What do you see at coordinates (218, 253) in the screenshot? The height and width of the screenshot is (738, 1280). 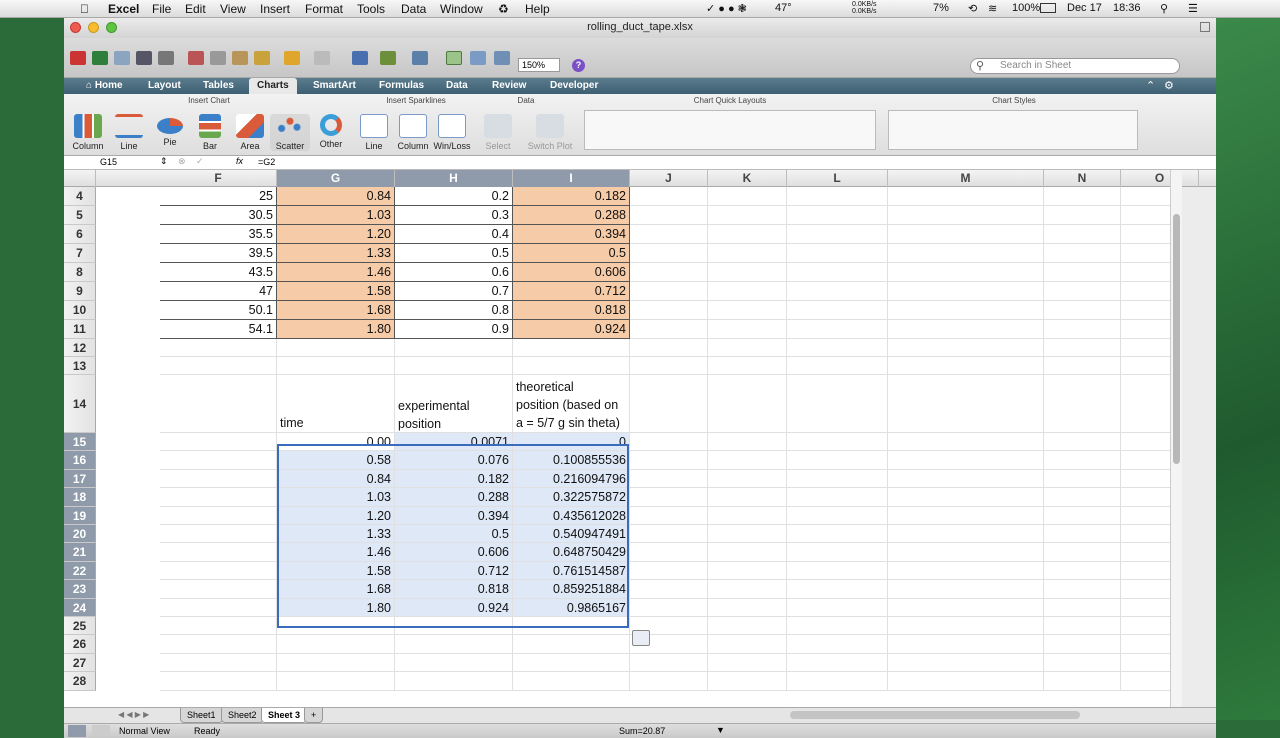 I see `cell-f: 39.5` at bounding box center [218, 253].